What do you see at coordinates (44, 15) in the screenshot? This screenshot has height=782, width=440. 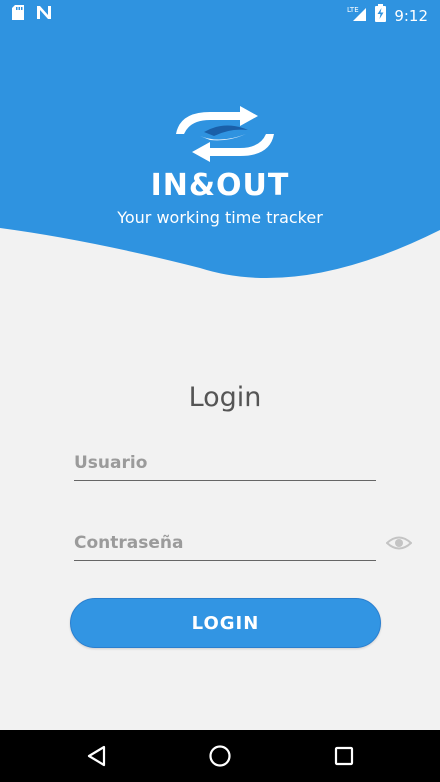 I see `notification-n-icon` at bounding box center [44, 15].